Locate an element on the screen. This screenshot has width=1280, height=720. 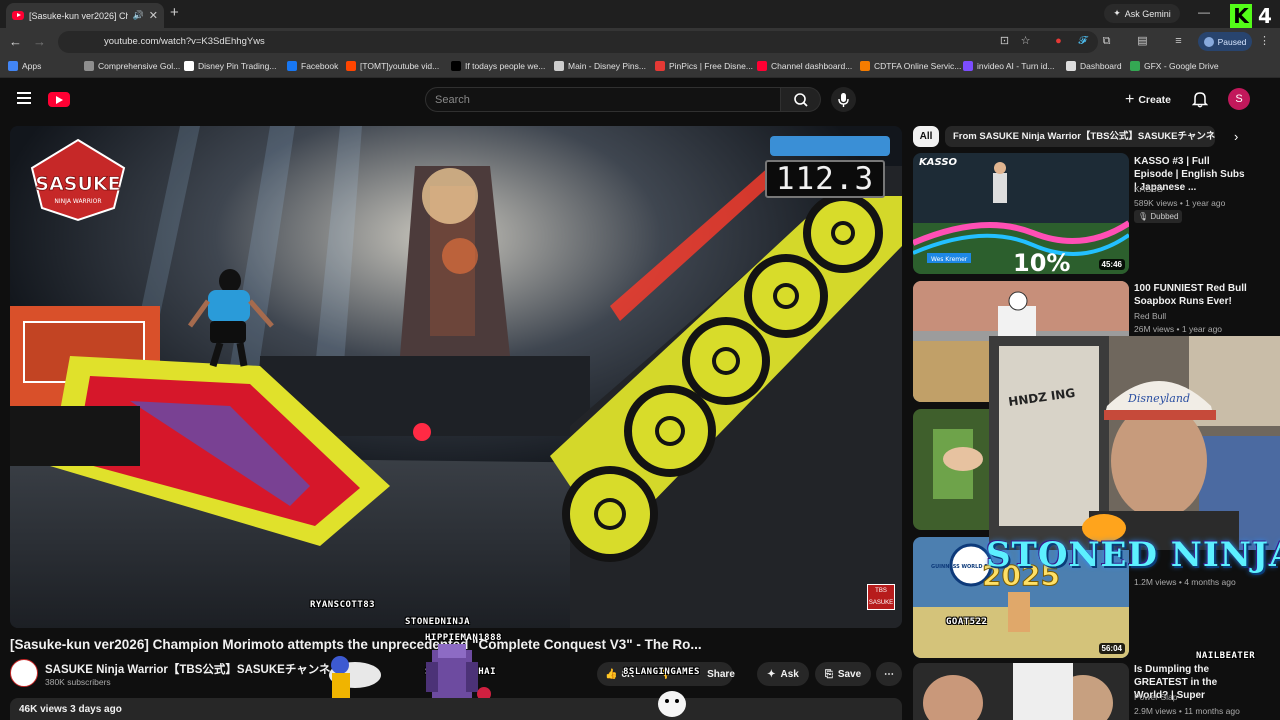
profile-paused-label: Paused is located at coordinates (1232, 41).